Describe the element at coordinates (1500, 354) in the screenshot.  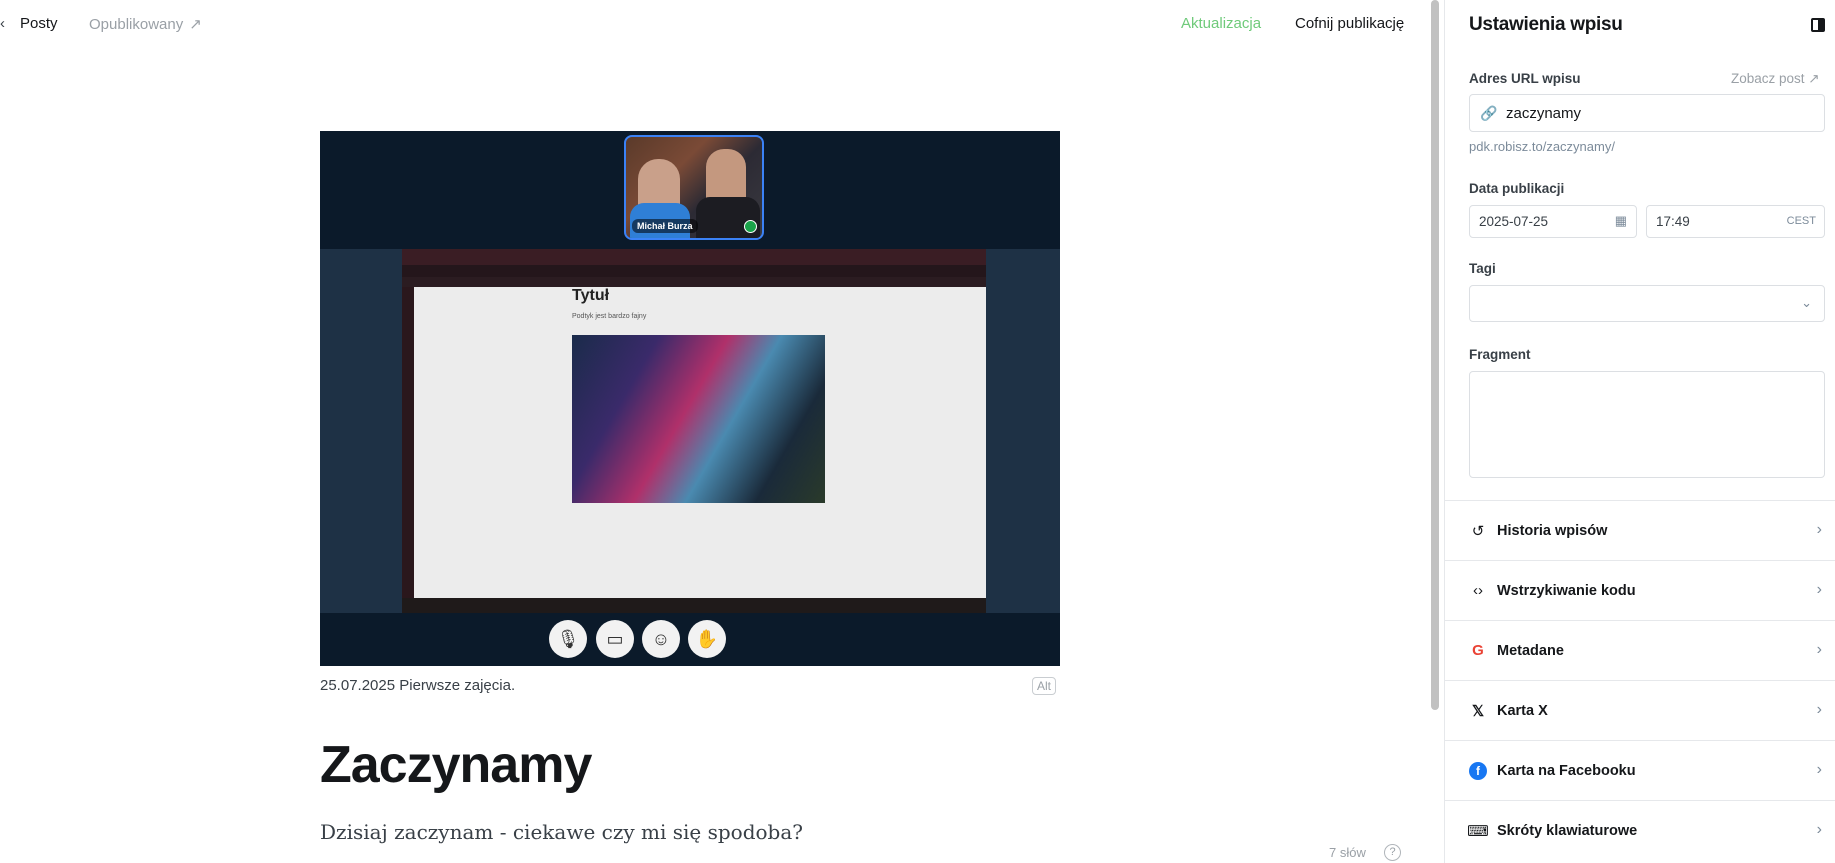
I see `fragment-label: Fragment` at that location.